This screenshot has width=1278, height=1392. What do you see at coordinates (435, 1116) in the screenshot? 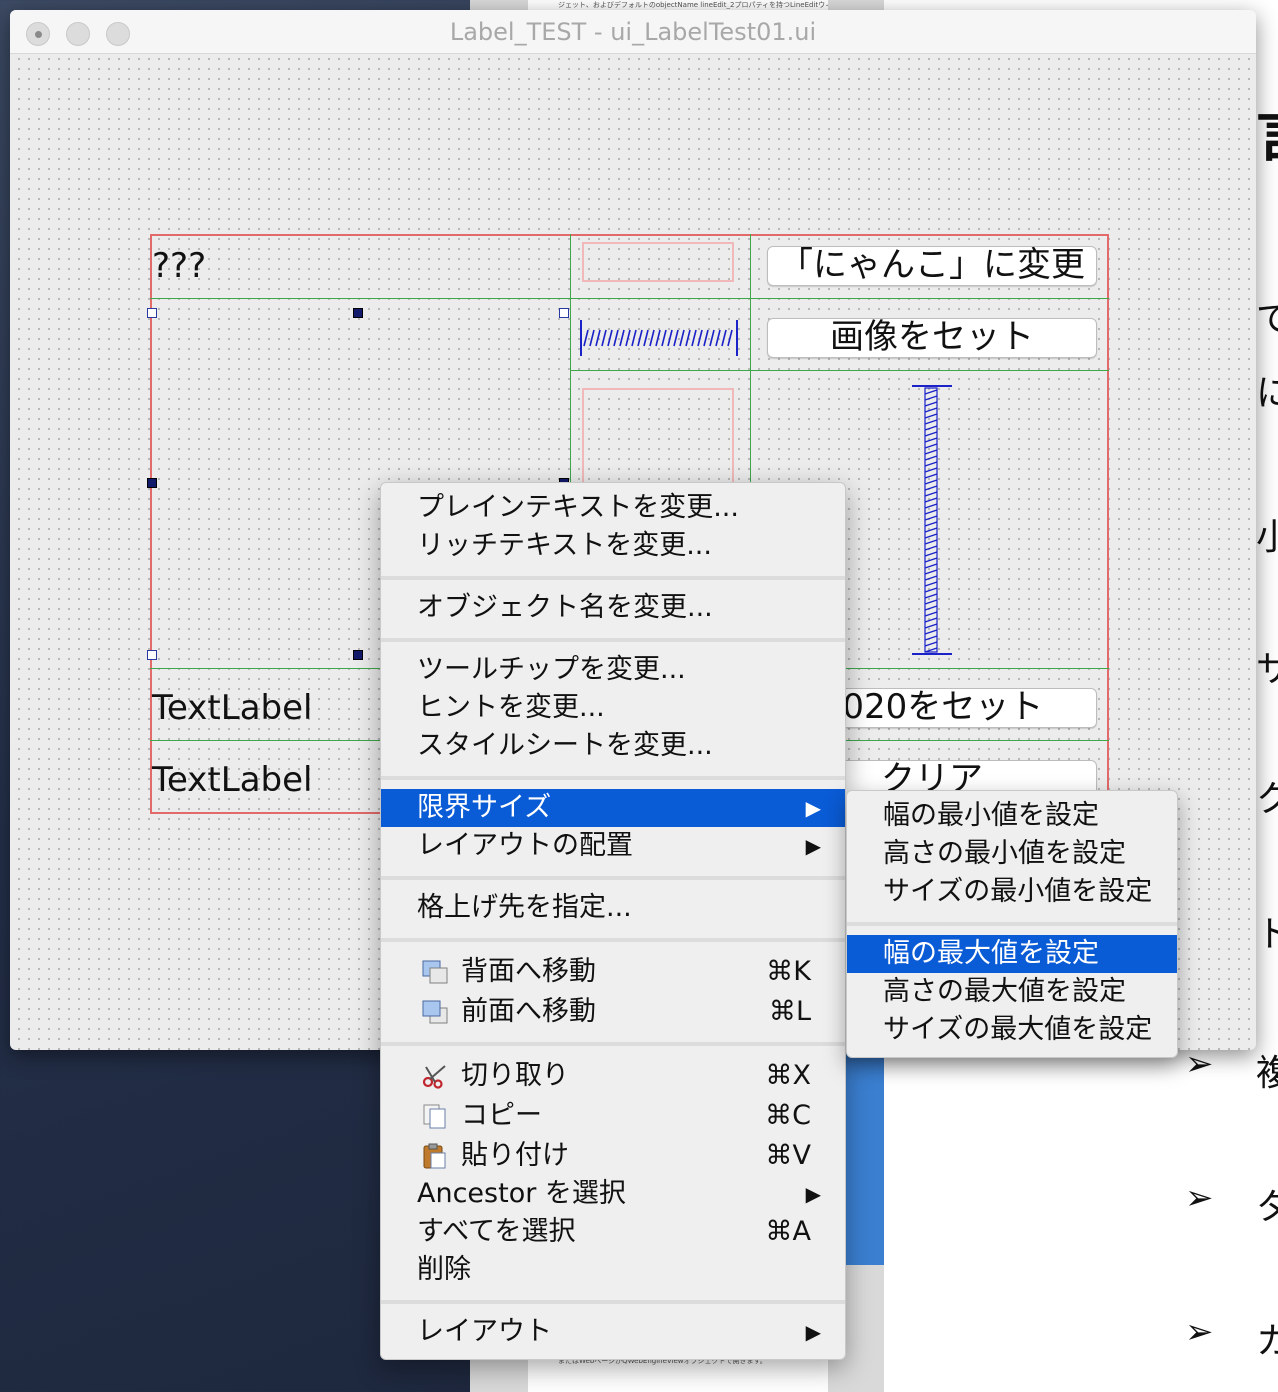
I see `copy-icon` at bounding box center [435, 1116].